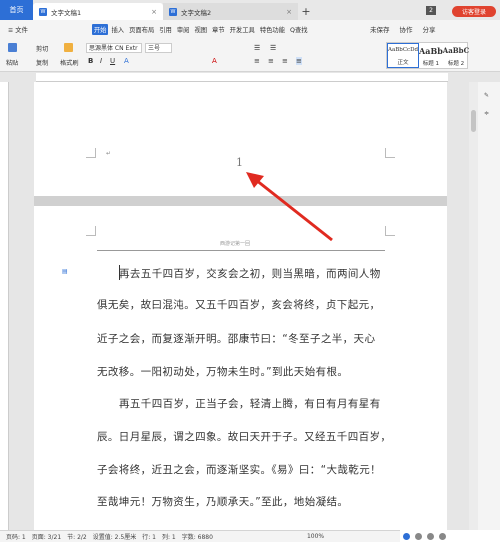 This screenshot has height=542, width=500. Describe the element at coordinates (16, 536) in the screenshot. I see `status-page-no: 页码: 1` at that location.